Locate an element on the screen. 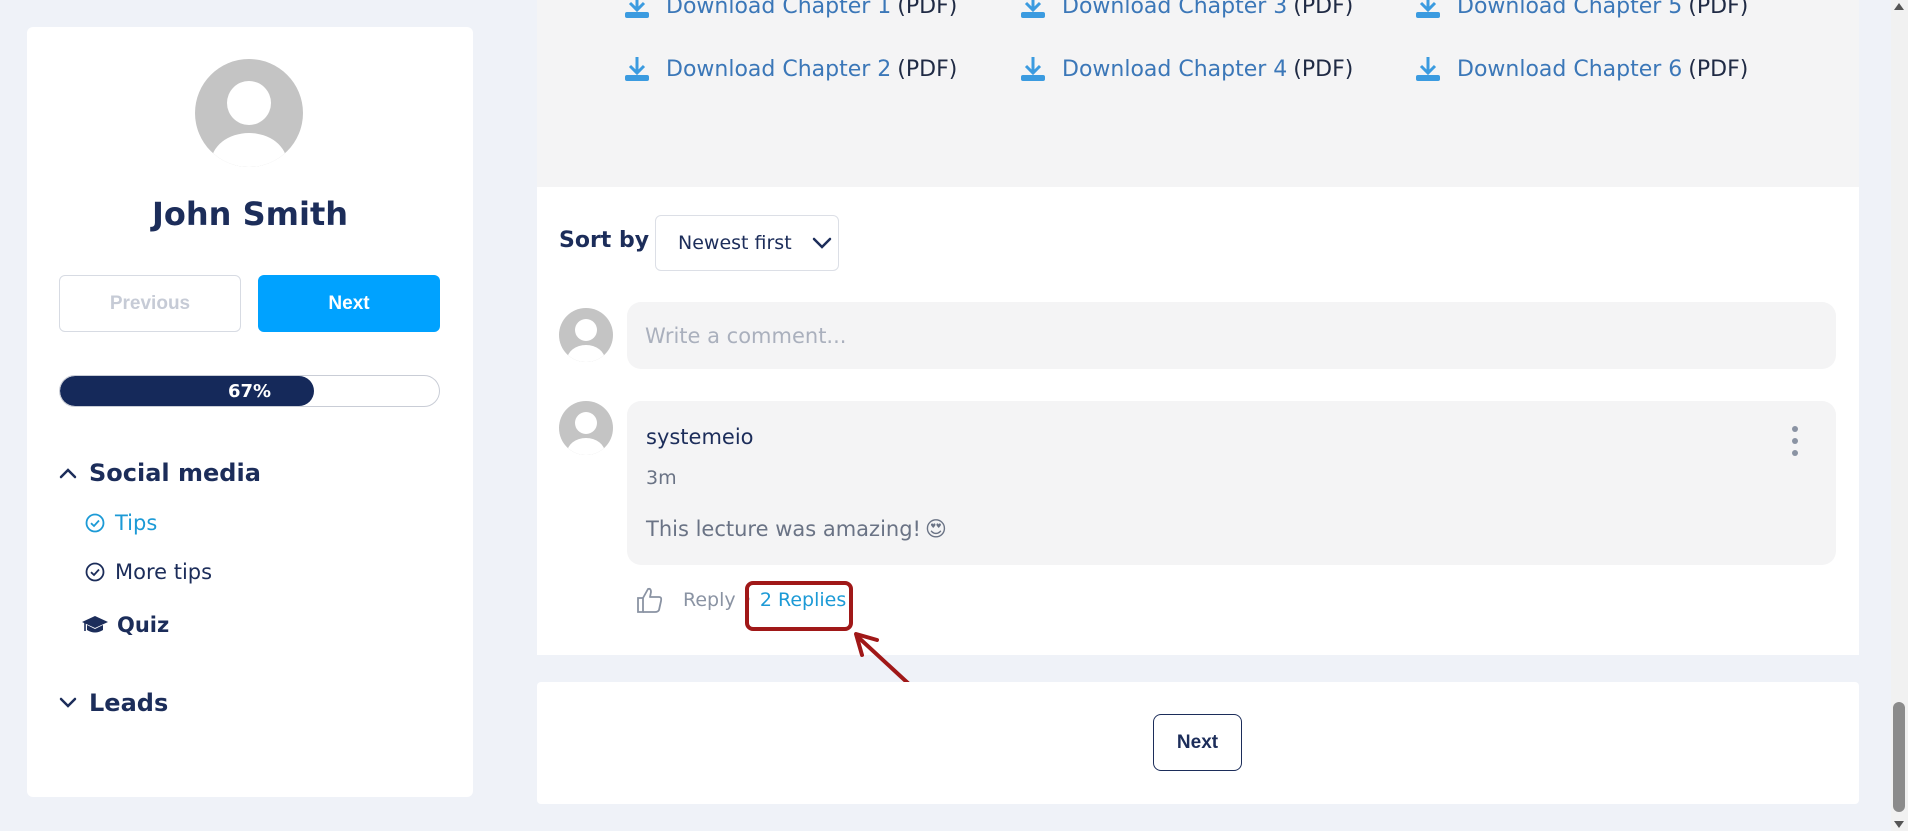 The width and height of the screenshot is (1908, 831). user-avatar is located at coordinates (249, 113).